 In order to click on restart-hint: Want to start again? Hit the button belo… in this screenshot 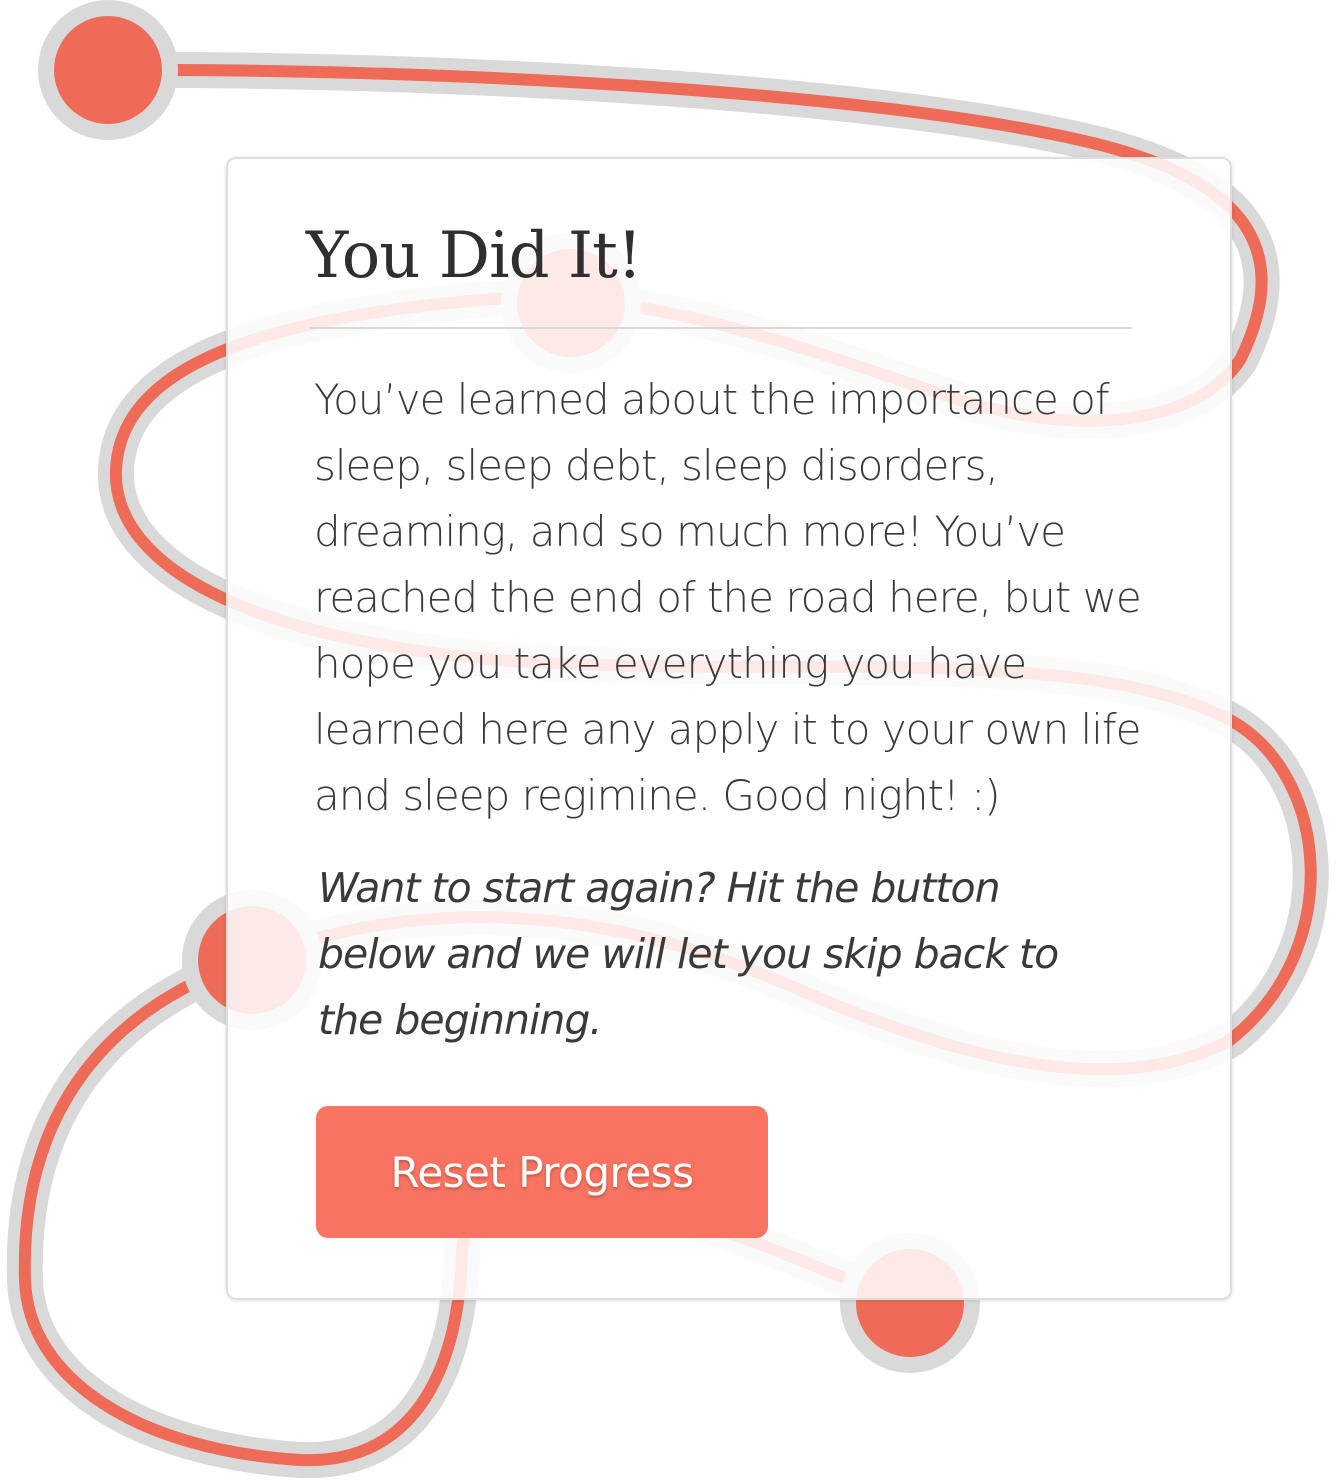, I will do `click(688, 954)`.